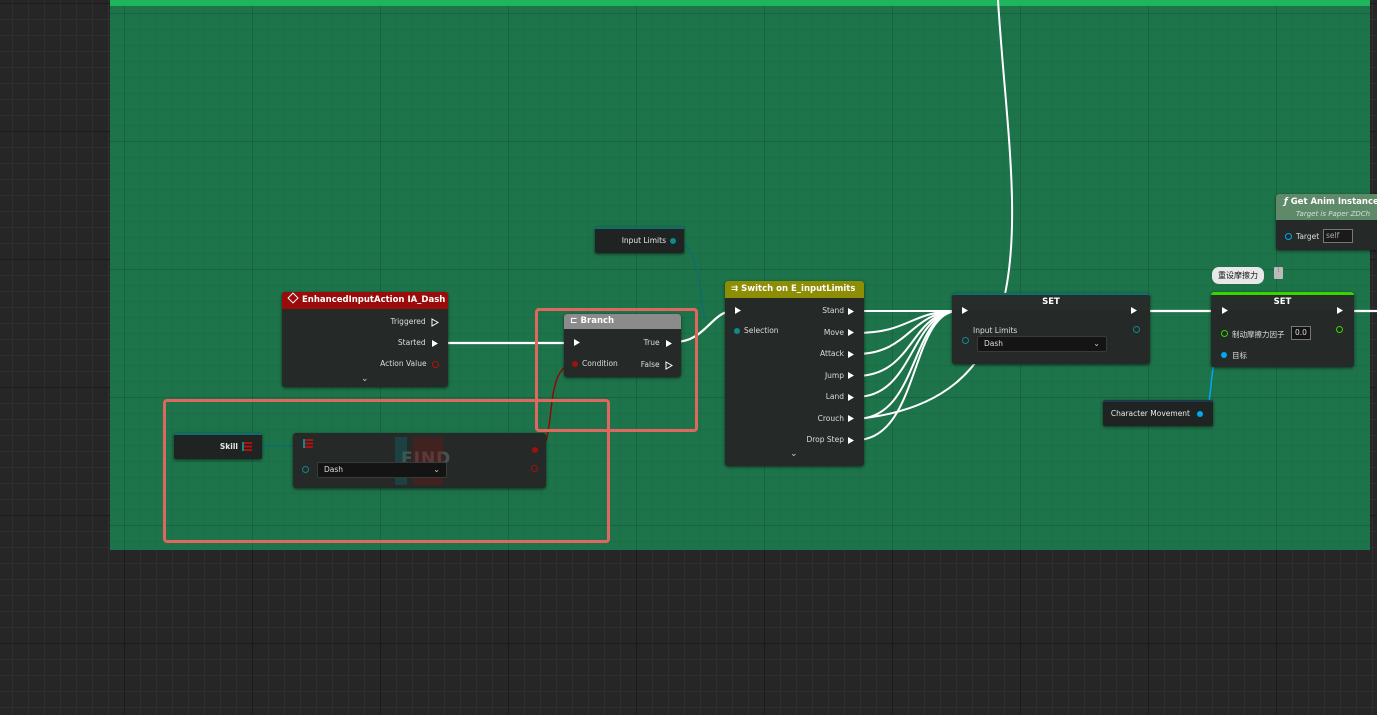 This screenshot has height=715, width=1377. I want to click on pin-selection: Selection, so click(756, 330).